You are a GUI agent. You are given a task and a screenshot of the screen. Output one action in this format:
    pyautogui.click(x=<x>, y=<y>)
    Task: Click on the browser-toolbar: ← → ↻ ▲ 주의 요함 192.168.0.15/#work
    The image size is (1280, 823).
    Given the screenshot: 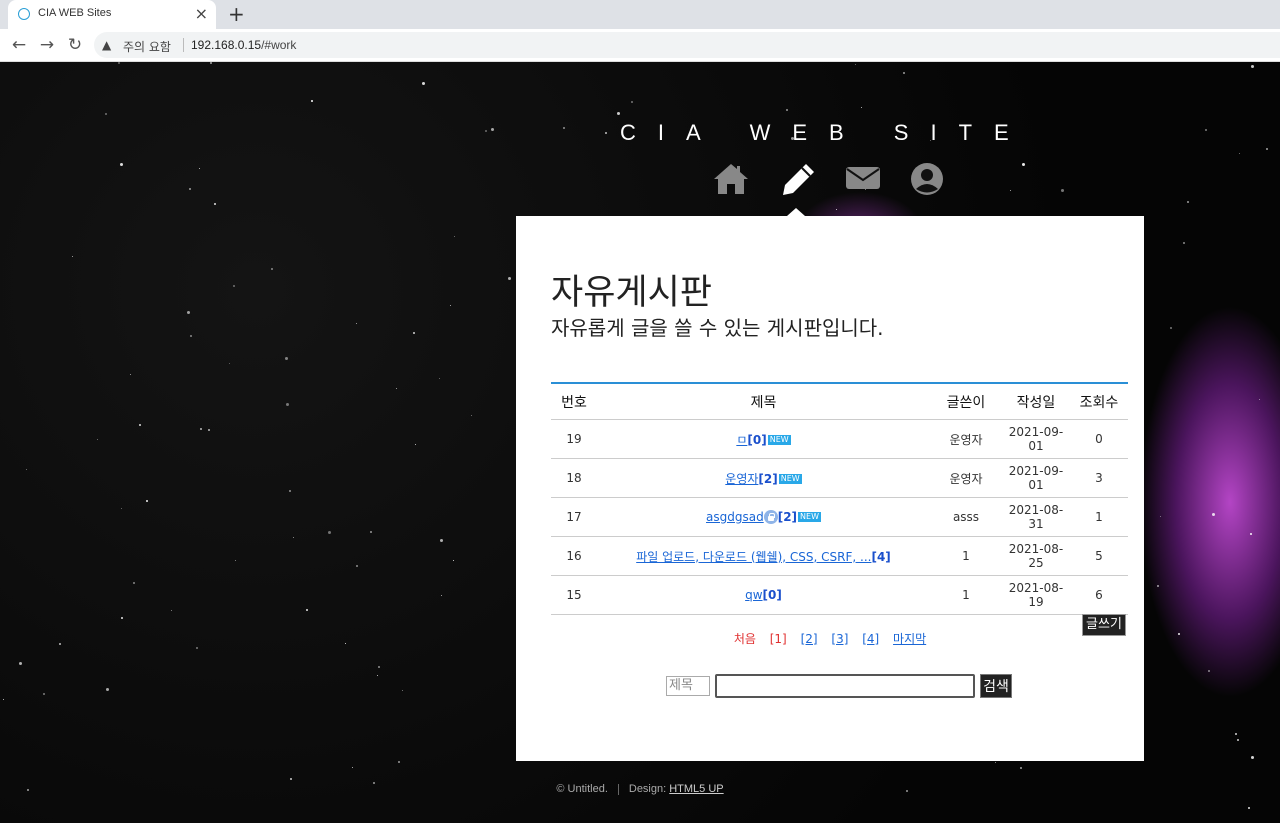 What is the action you would take?
    pyautogui.click(x=640, y=45)
    